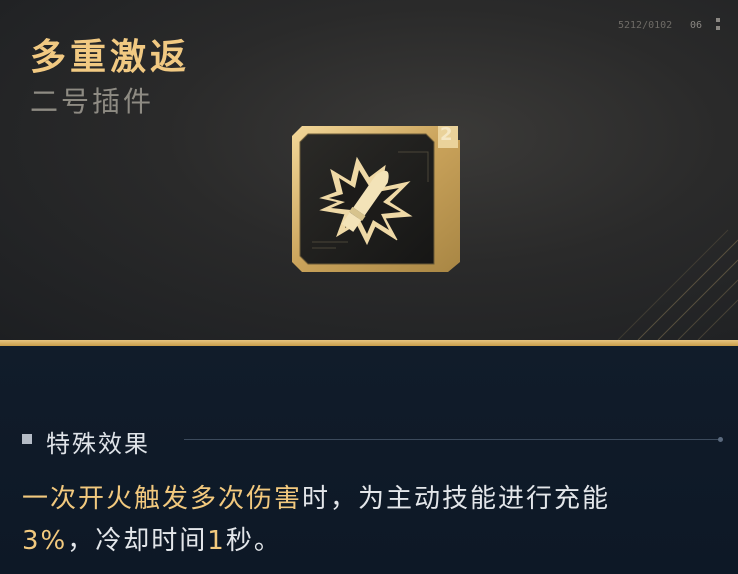  I want to click on effect-text-trigger: 一次开火触发多次伤害, so click(162, 499).